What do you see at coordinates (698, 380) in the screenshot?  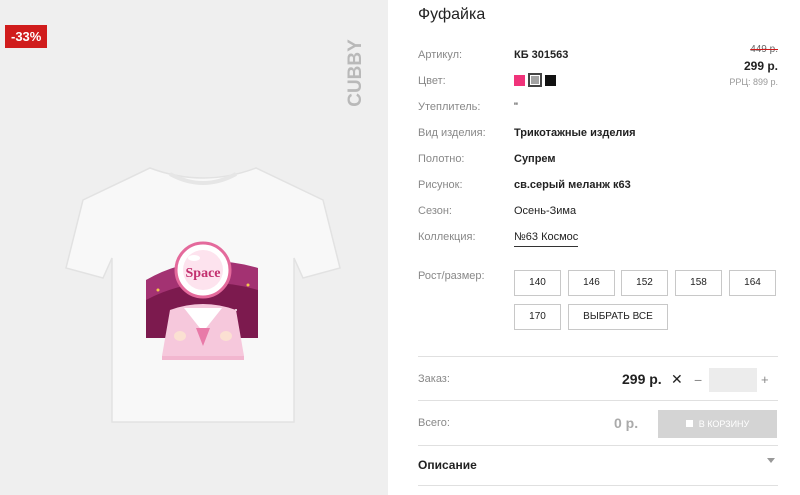 I see `decrement-button: −` at bounding box center [698, 380].